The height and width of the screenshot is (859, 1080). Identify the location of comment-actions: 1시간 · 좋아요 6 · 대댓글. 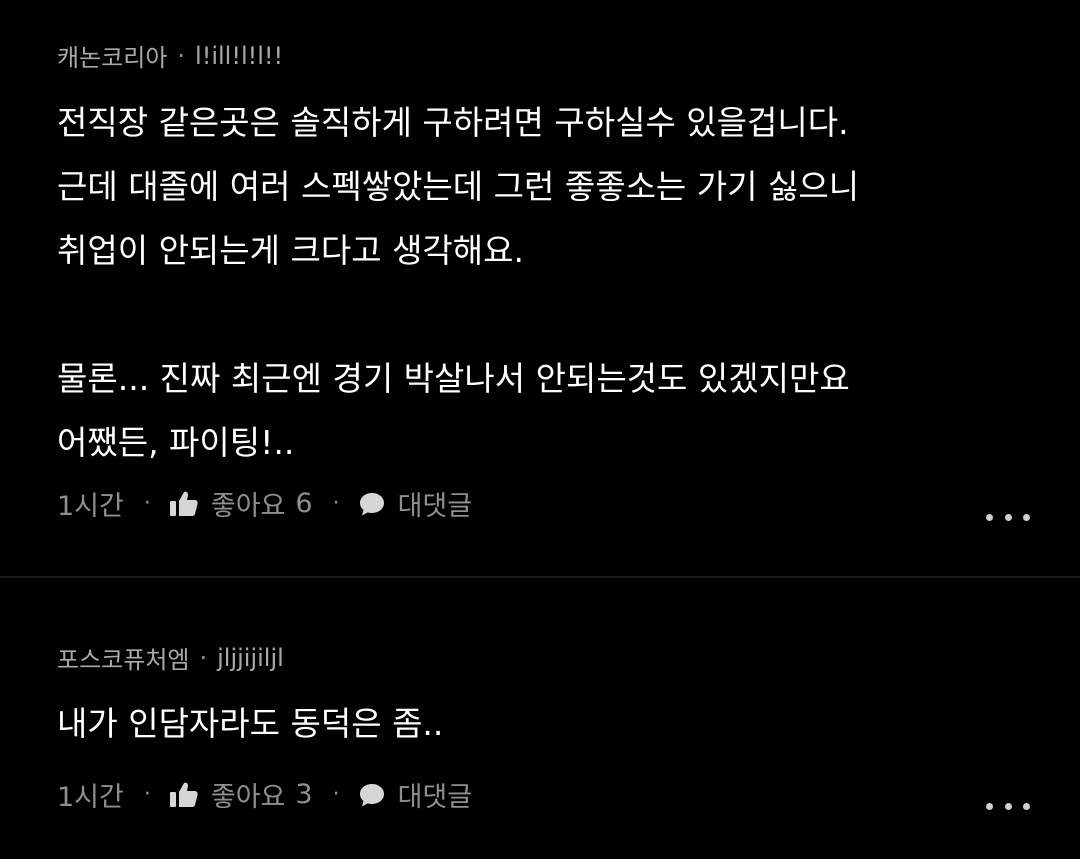
(264, 503).